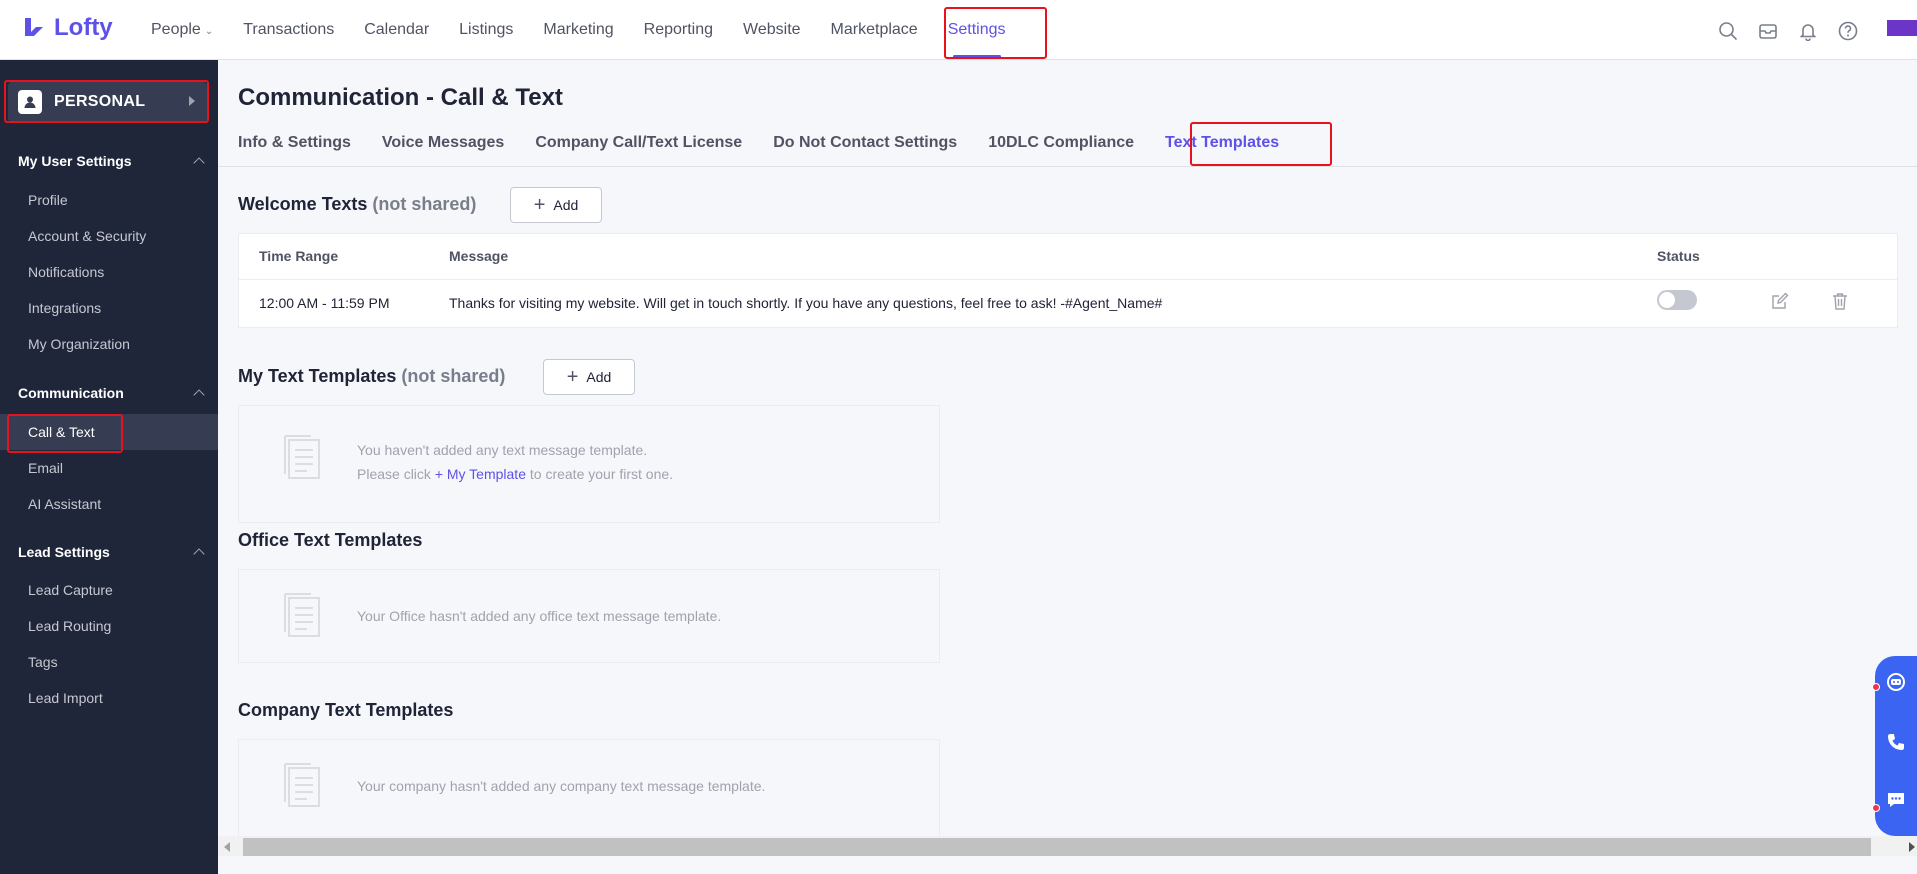  What do you see at coordinates (30, 102) in the screenshot?
I see `user-icon` at bounding box center [30, 102].